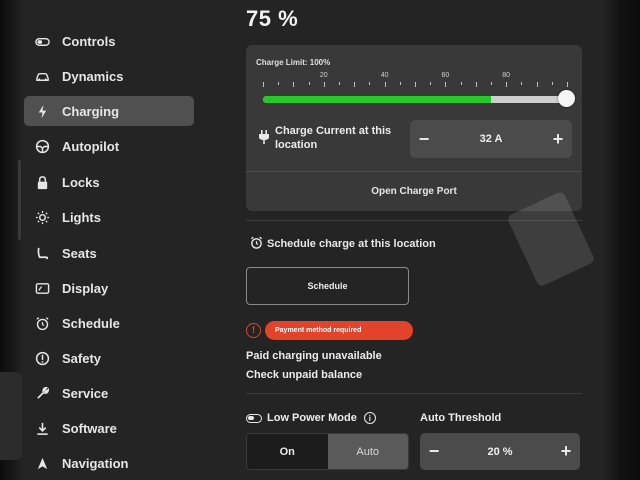 Image resolution: width=640 pixels, height=480 pixels. What do you see at coordinates (558, 139) in the screenshot?
I see `increase-current-button: +` at bounding box center [558, 139].